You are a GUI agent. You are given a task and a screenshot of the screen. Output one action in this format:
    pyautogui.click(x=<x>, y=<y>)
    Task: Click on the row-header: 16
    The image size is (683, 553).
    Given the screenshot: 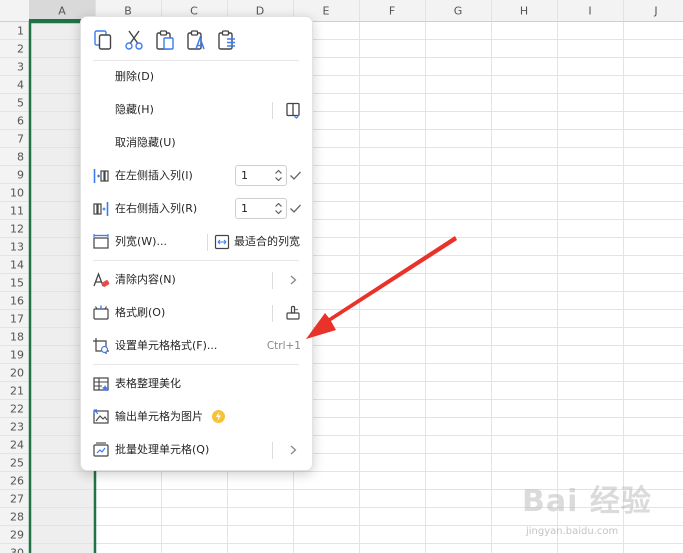 What is the action you would take?
    pyautogui.click(x=17, y=301)
    